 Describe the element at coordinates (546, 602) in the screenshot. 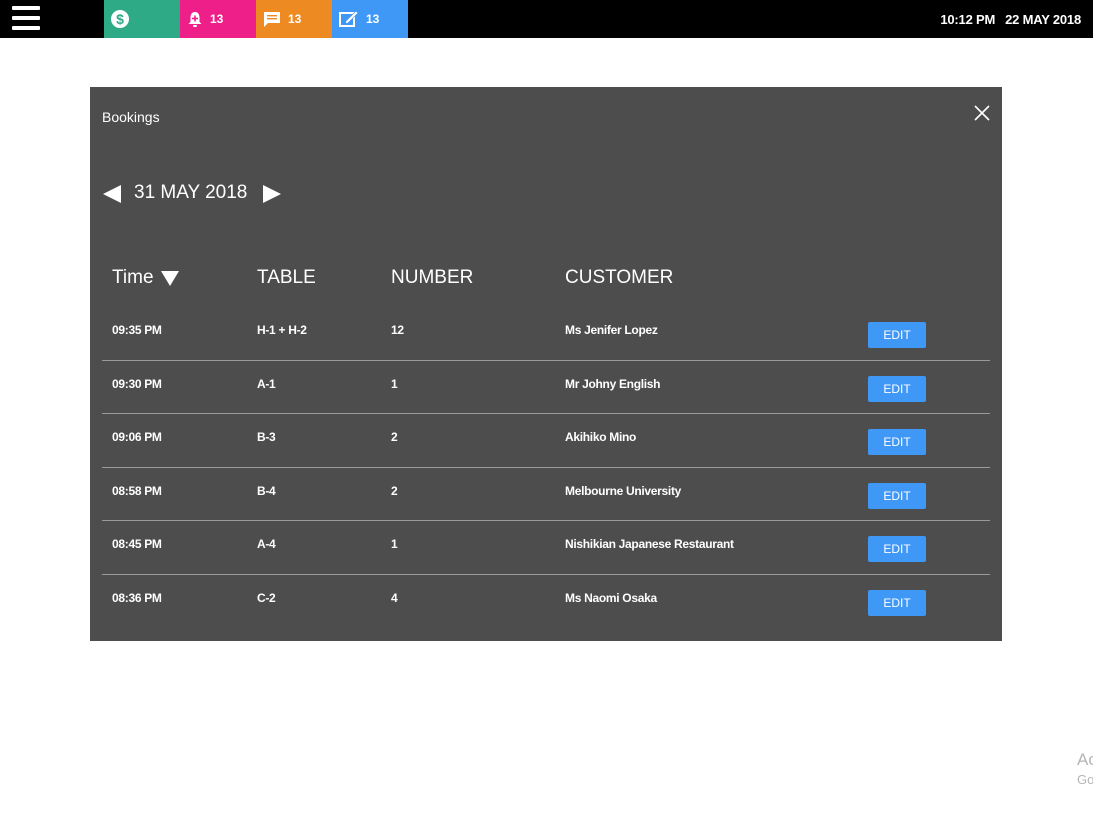

I see `table-row: 08:36 PM C-2 4 Ms Naomi Osaka EDIT` at that location.